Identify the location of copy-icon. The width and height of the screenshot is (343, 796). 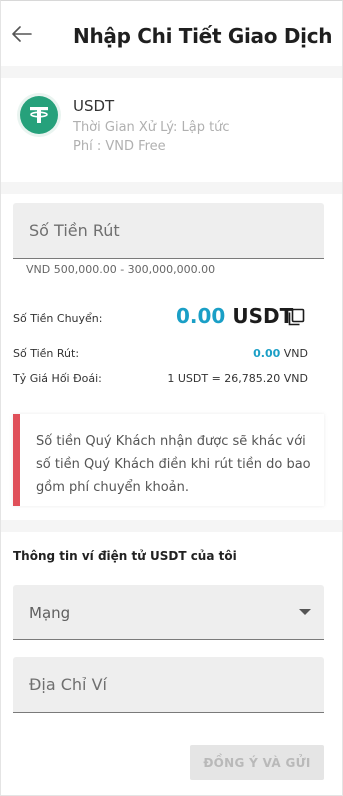
(296, 317).